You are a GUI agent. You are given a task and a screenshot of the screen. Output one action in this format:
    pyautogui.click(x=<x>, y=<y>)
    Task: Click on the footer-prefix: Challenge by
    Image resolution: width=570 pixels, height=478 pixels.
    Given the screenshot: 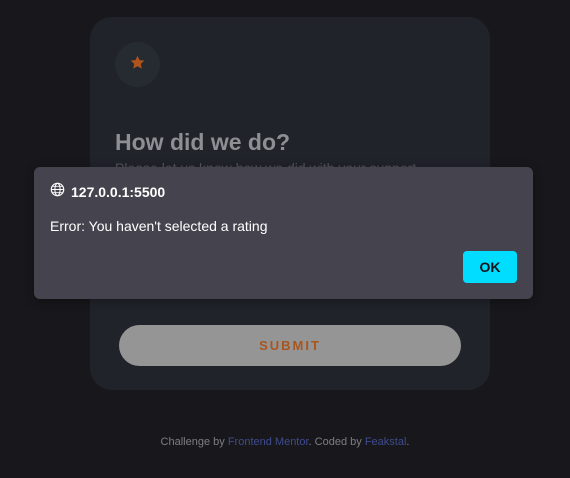 What is the action you would take?
    pyautogui.click(x=194, y=442)
    